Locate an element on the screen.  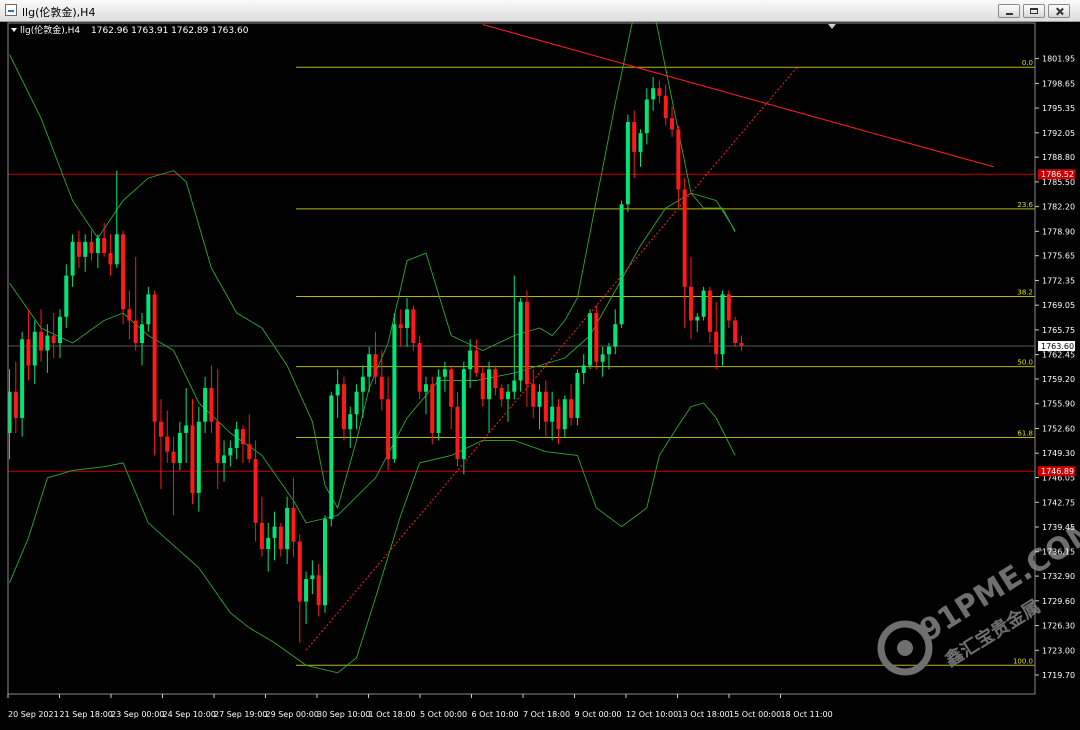
symbol-label: llg(伦敦金),H4 is located at coordinates (50, 30).